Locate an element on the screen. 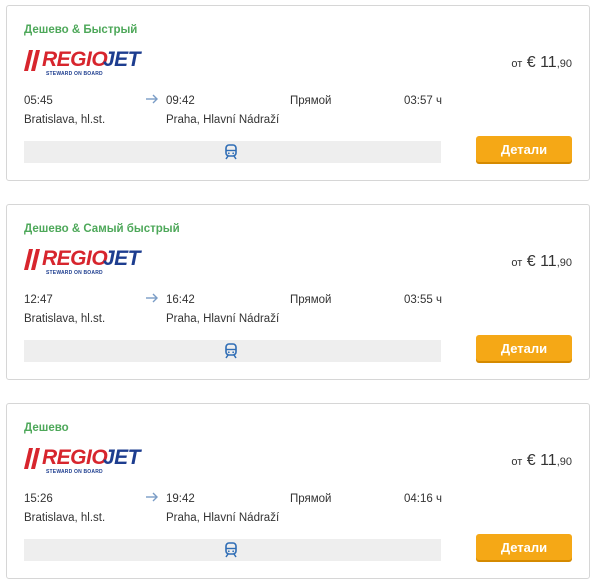 The width and height of the screenshot is (600, 586). result-tag: Дешево is located at coordinates (46, 428).